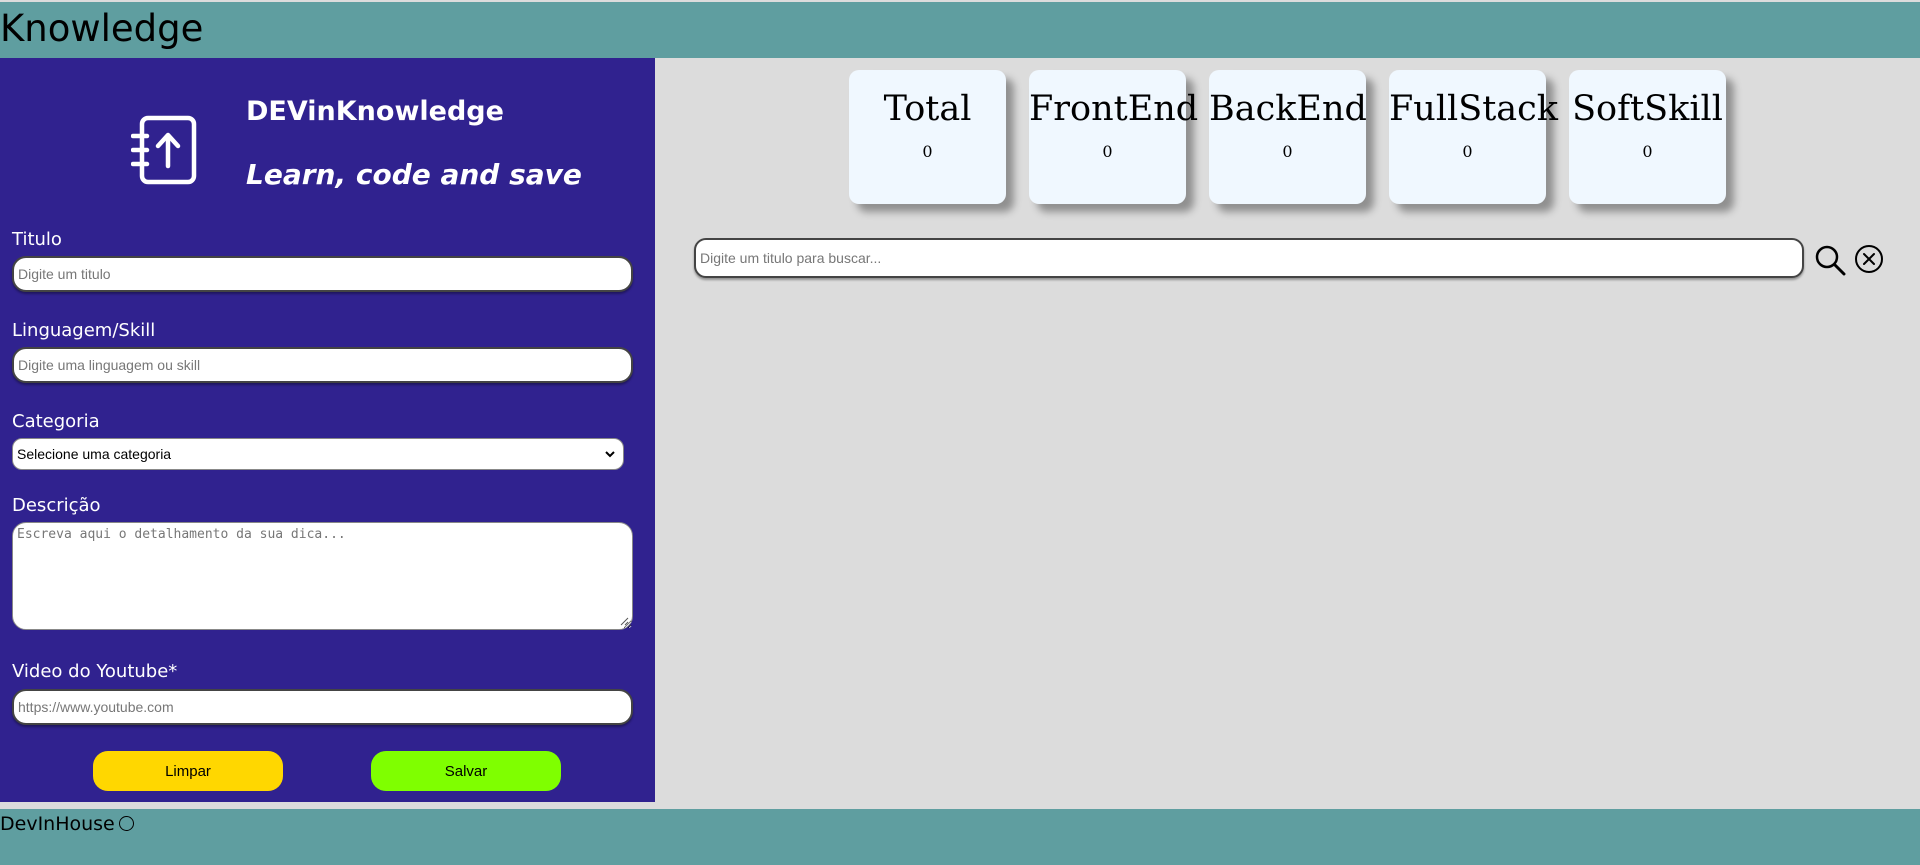  What do you see at coordinates (56, 421) in the screenshot?
I see `categoria-label: Categoria` at bounding box center [56, 421].